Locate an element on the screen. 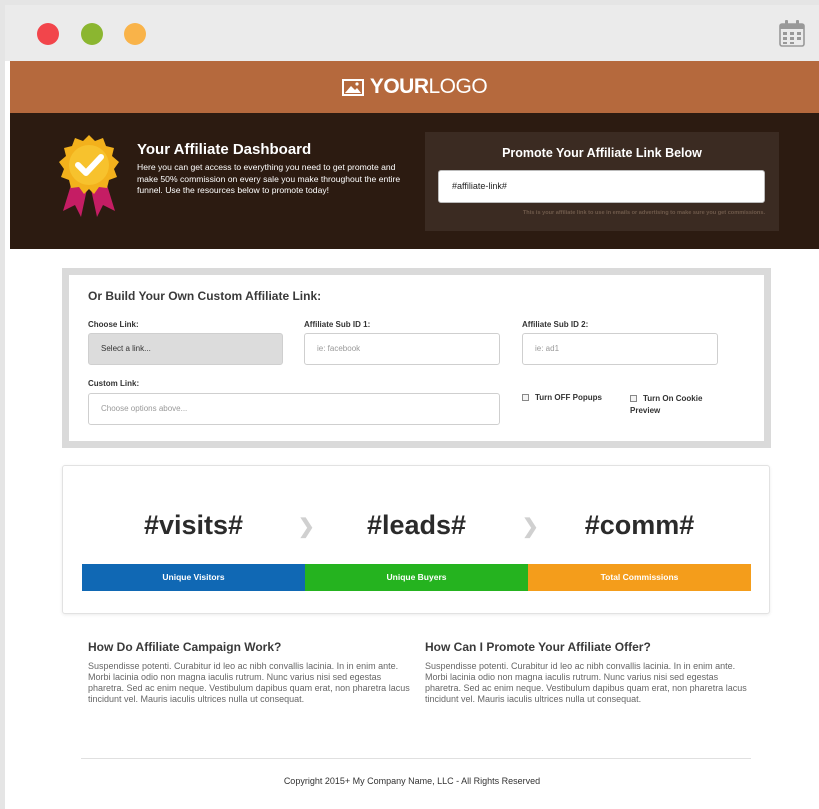 The width and height of the screenshot is (819, 809). footer-divider is located at coordinates (416, 758).